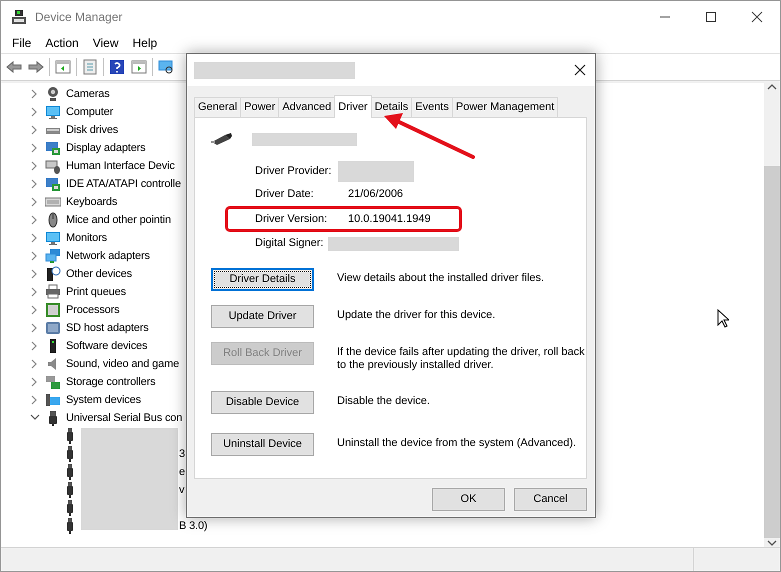 Image resolution: width=781 pixels, height=572 pixels. Describe the element at coordinates (92, 130) in the screenshot. I see `tree-item: Disk drives` at that location.